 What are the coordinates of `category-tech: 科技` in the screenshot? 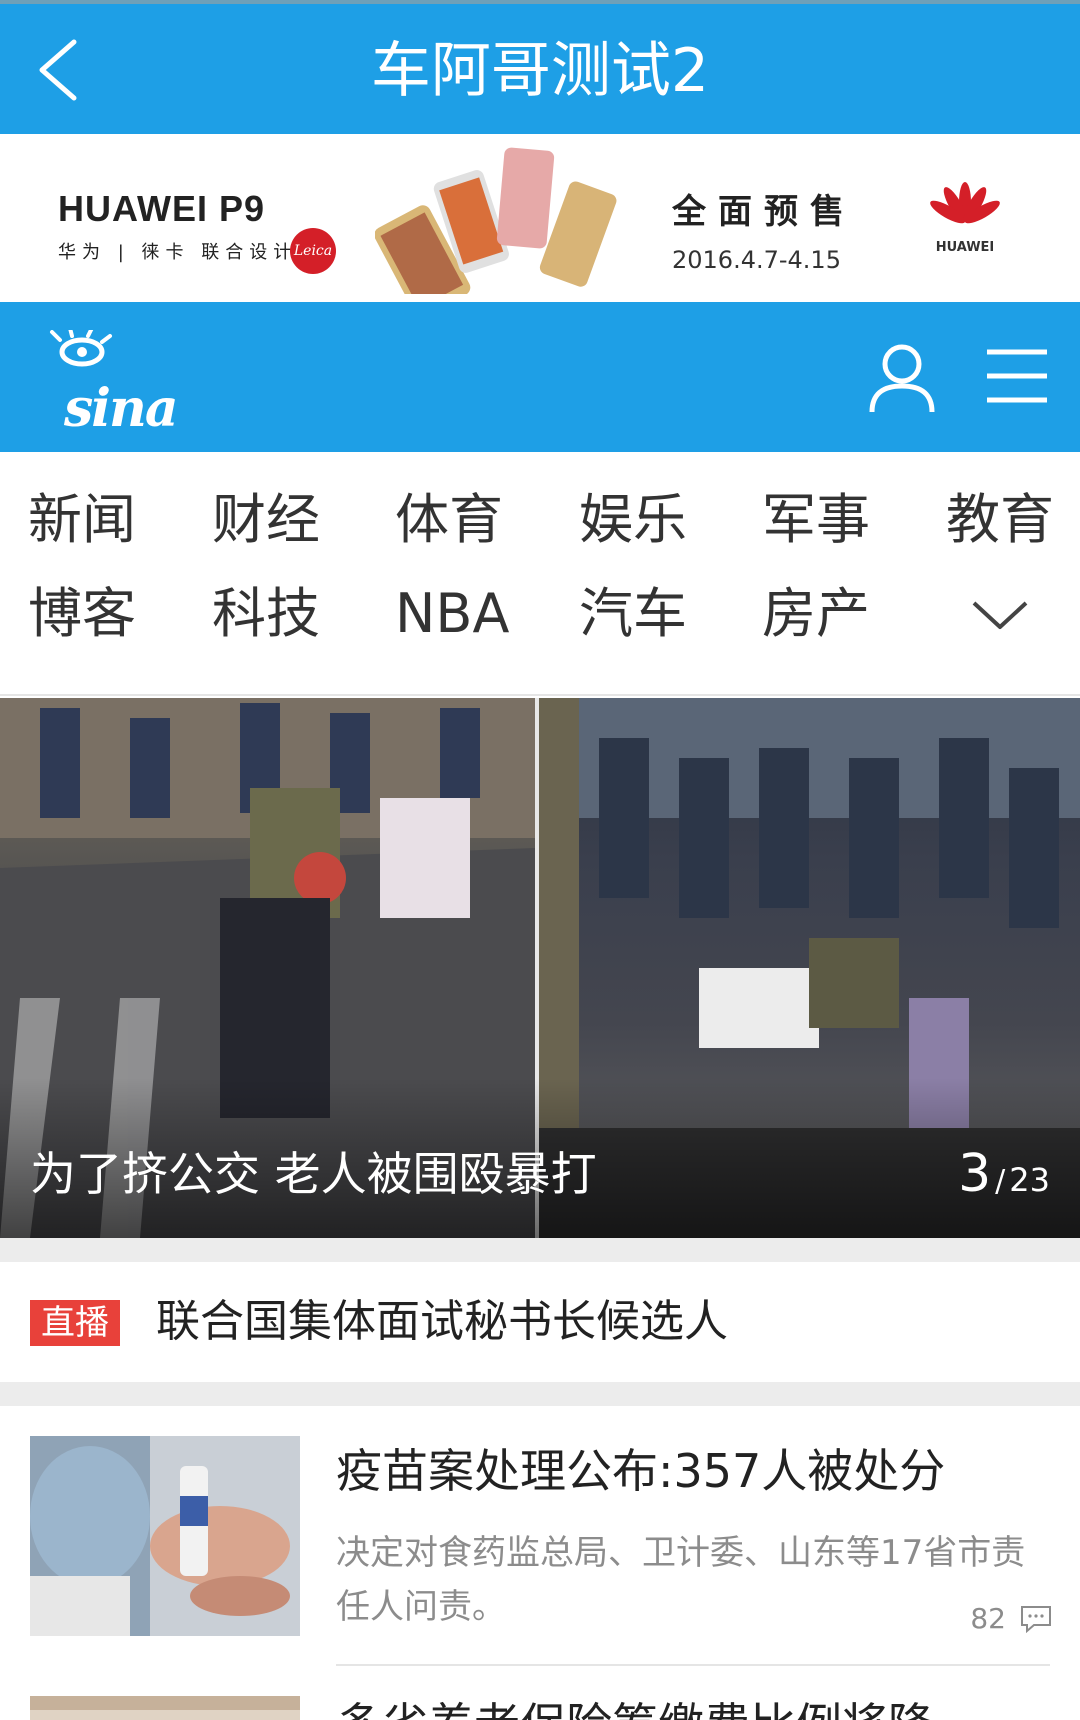 It's located at (266, 614).